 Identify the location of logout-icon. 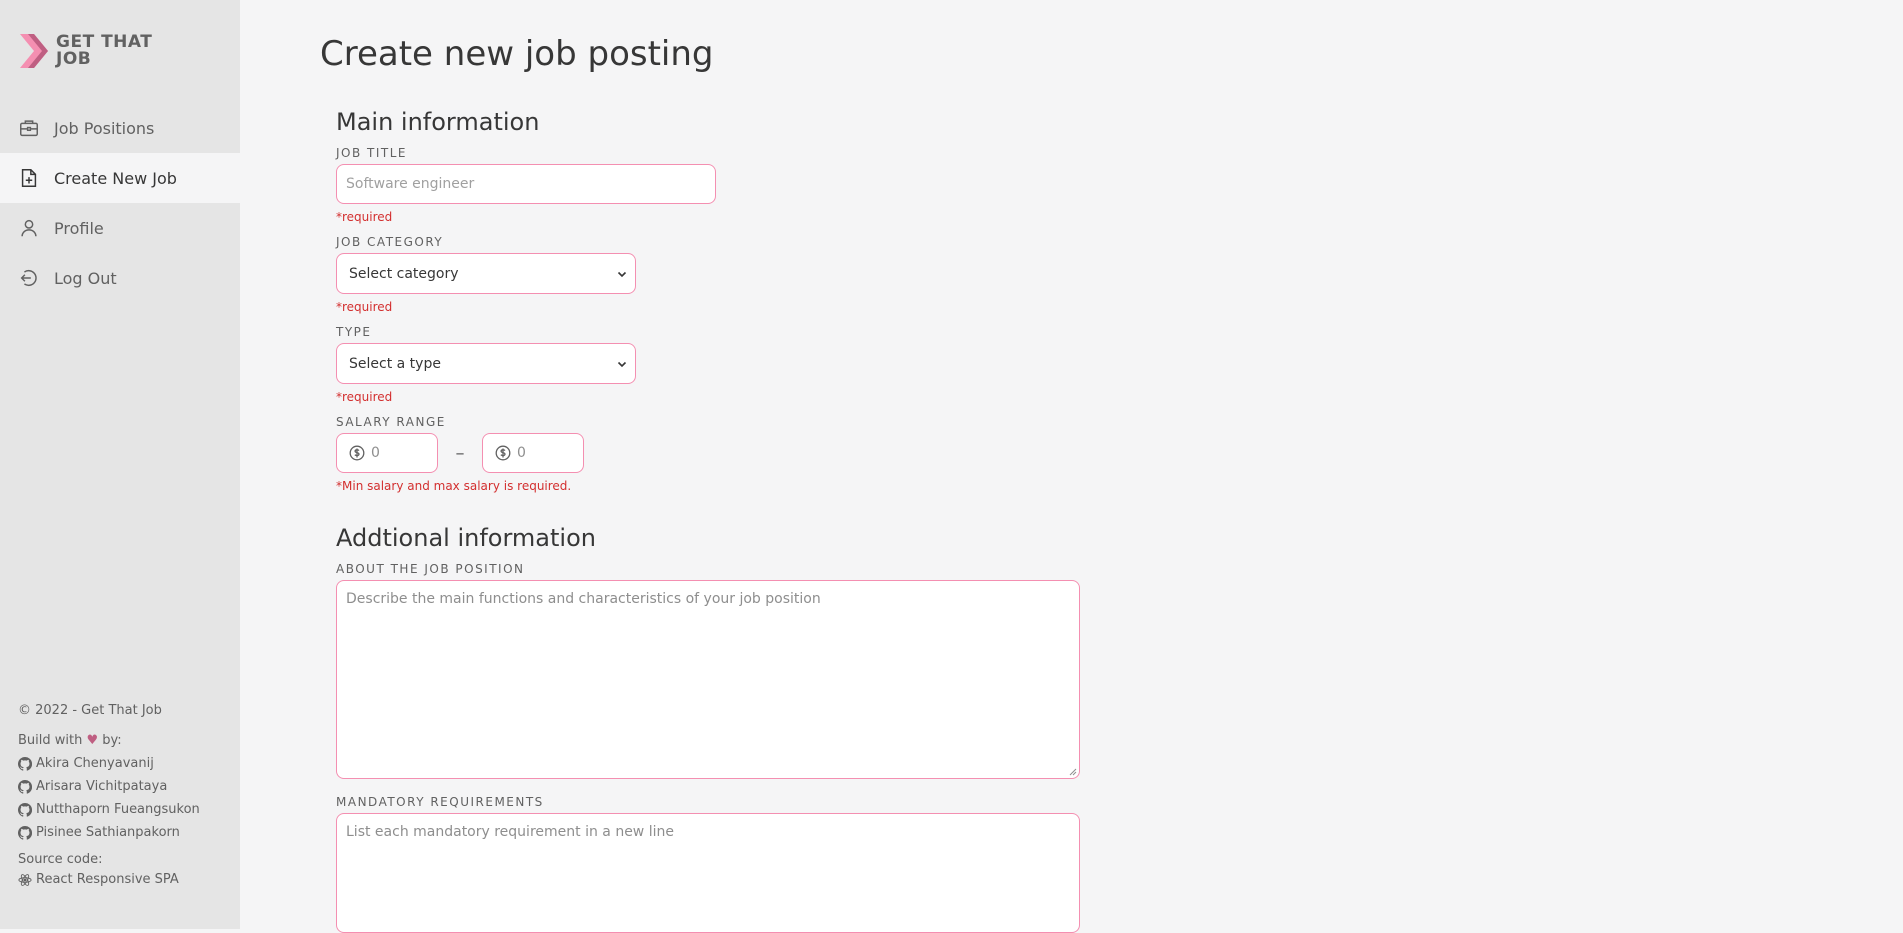
(28, 278).